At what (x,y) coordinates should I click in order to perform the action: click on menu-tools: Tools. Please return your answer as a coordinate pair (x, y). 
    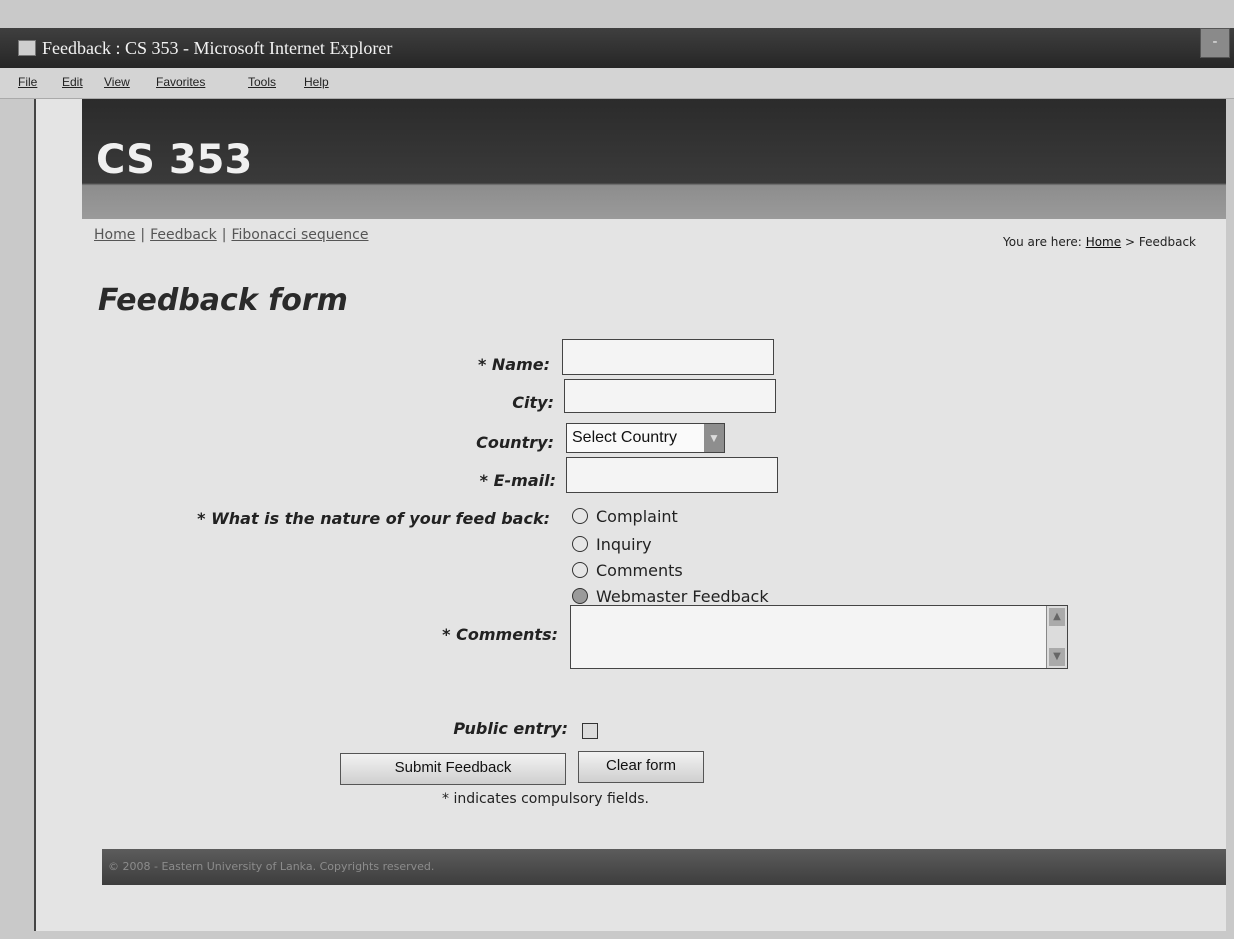
    Looking at the image, I should click on (262, 82).